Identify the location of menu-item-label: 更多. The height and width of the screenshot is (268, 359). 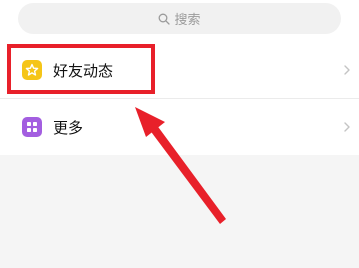
(68, 127).